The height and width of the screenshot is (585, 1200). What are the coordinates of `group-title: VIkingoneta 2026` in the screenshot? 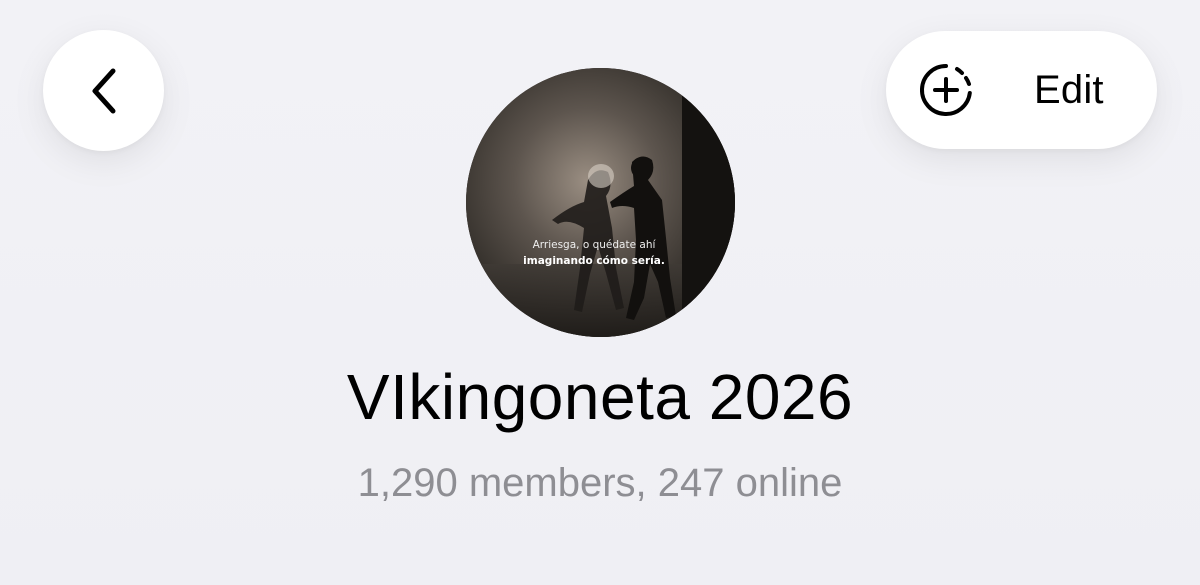 It's located at (600, 397).